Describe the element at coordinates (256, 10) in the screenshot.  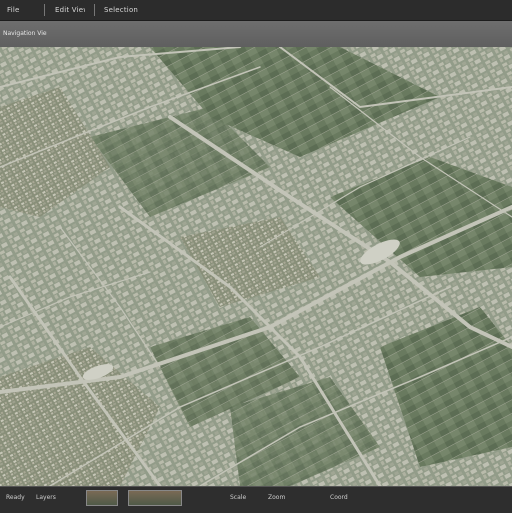
I see `title-bar: File Edit View Selection` at that location.